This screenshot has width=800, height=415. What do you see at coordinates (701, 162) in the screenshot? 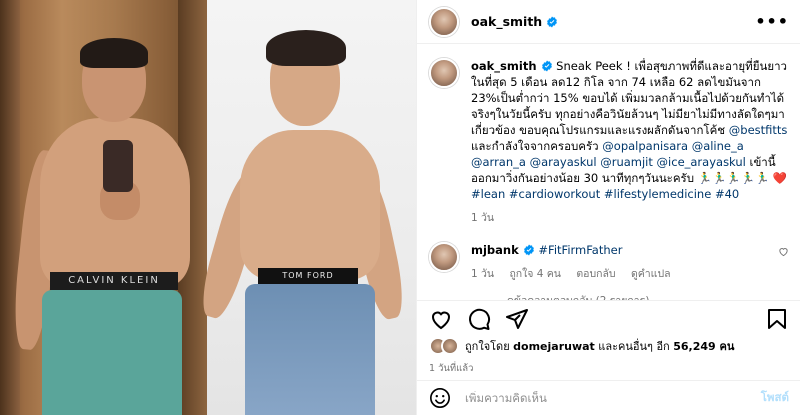
I see `mention-link: @ice_arayaskul` at bounding box center [701, 162].